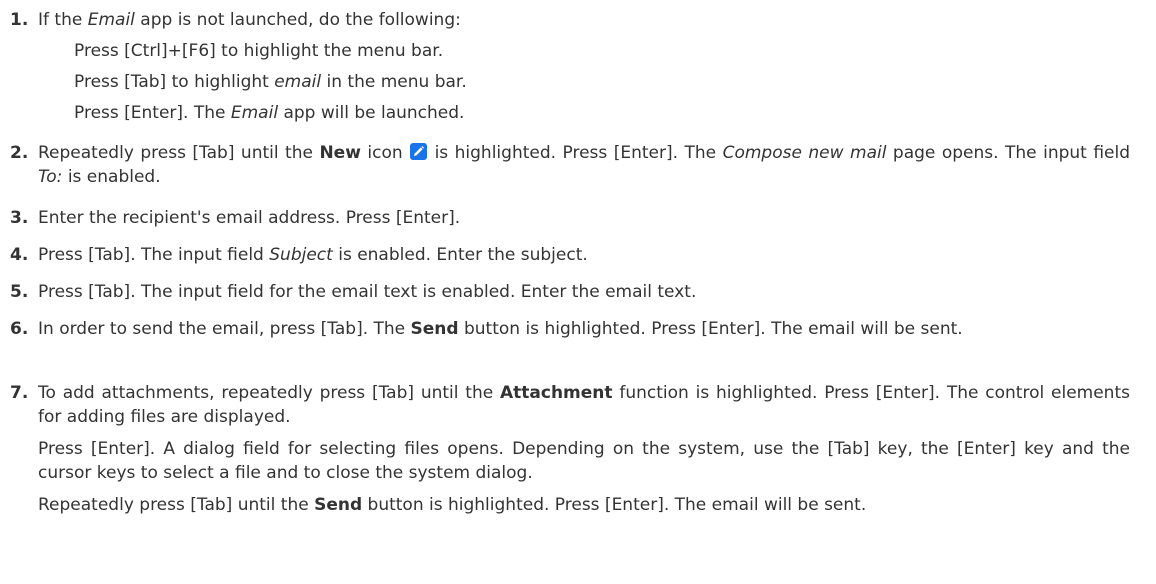 This screenshot has height=584, width=1156. Describe the element at coordinates (460, 255) in the screenshot. I see `text-fragment: is enabled. Enter the subject.` at that location.